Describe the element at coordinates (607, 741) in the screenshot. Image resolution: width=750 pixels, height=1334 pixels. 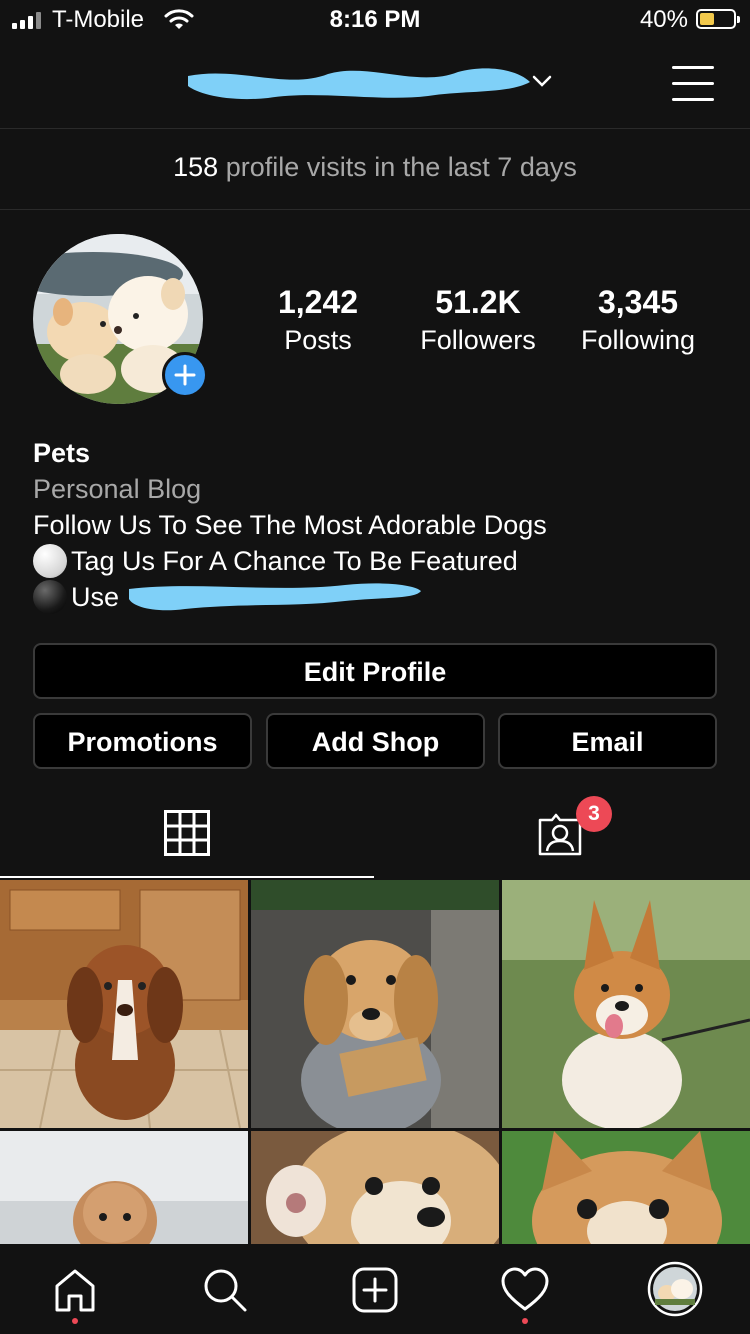
I see `email-button: Email` at that location.